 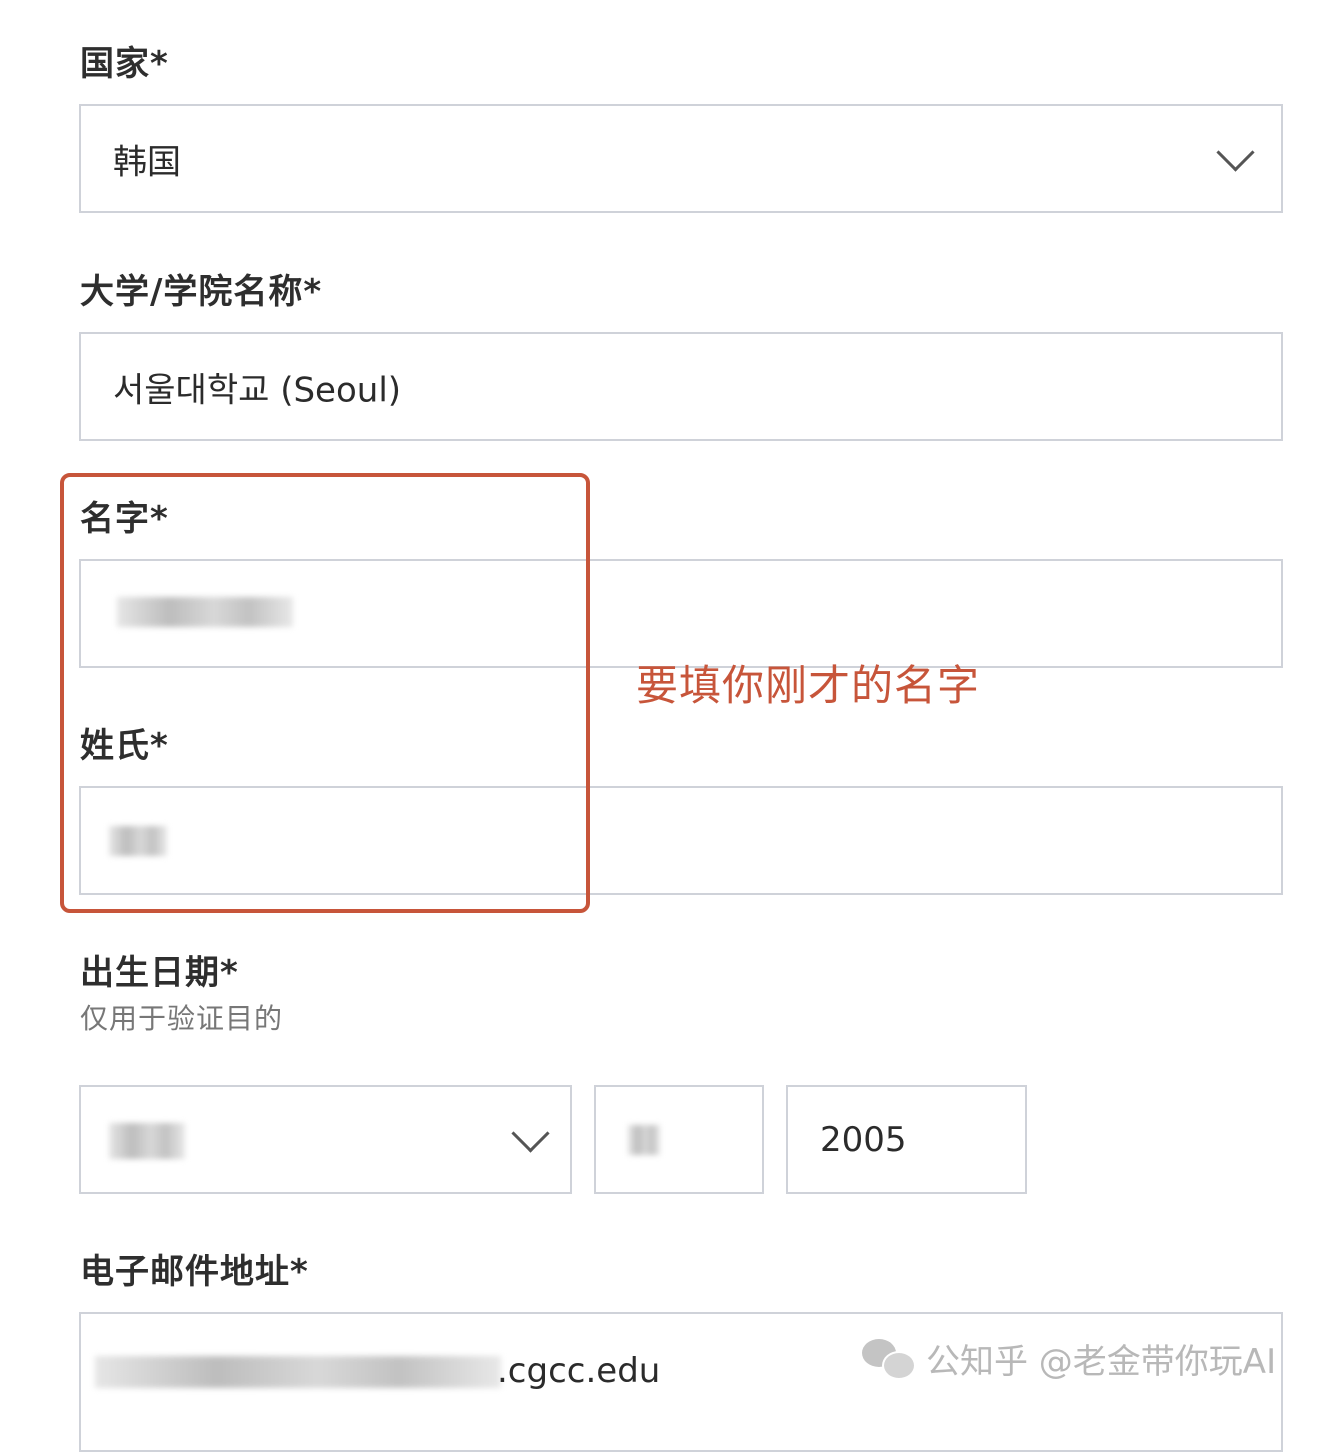 What do you see at coordinates (159, 973) in the screenshot?
I see `birth-date-label: 出生日期*` at bounding box center [159, 973].